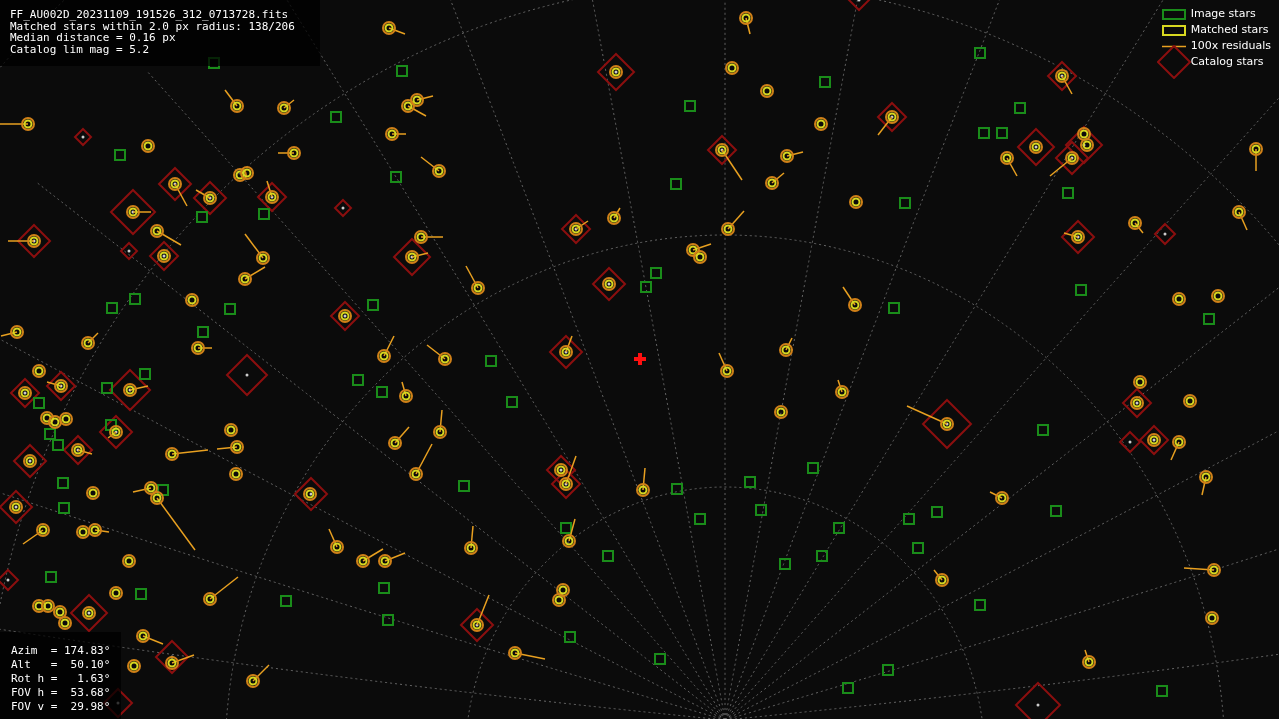 The height and width of the screenshot is (719, 1279). Describe the element at coordinates (1230, 46) in the screenshot. I see `legend-label: 100x residuals` at that location.